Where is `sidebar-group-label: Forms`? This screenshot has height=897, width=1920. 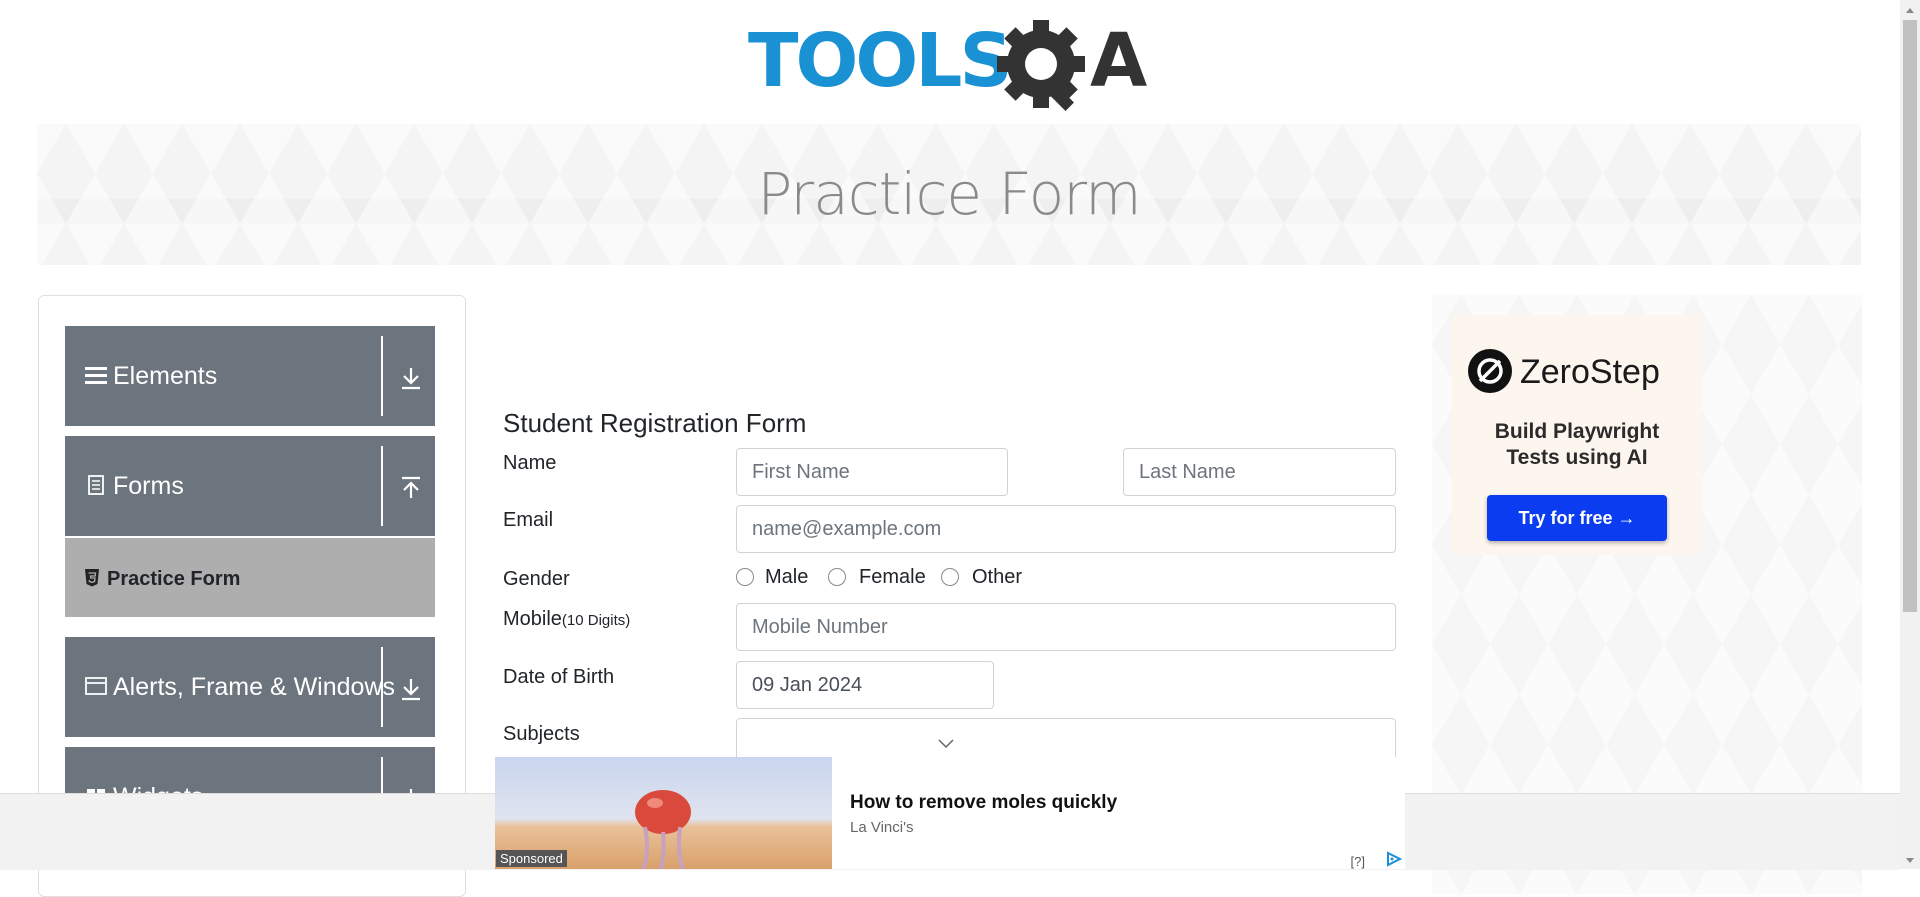
sidebar-group-label: Forms is located at coordinates (148, 486).